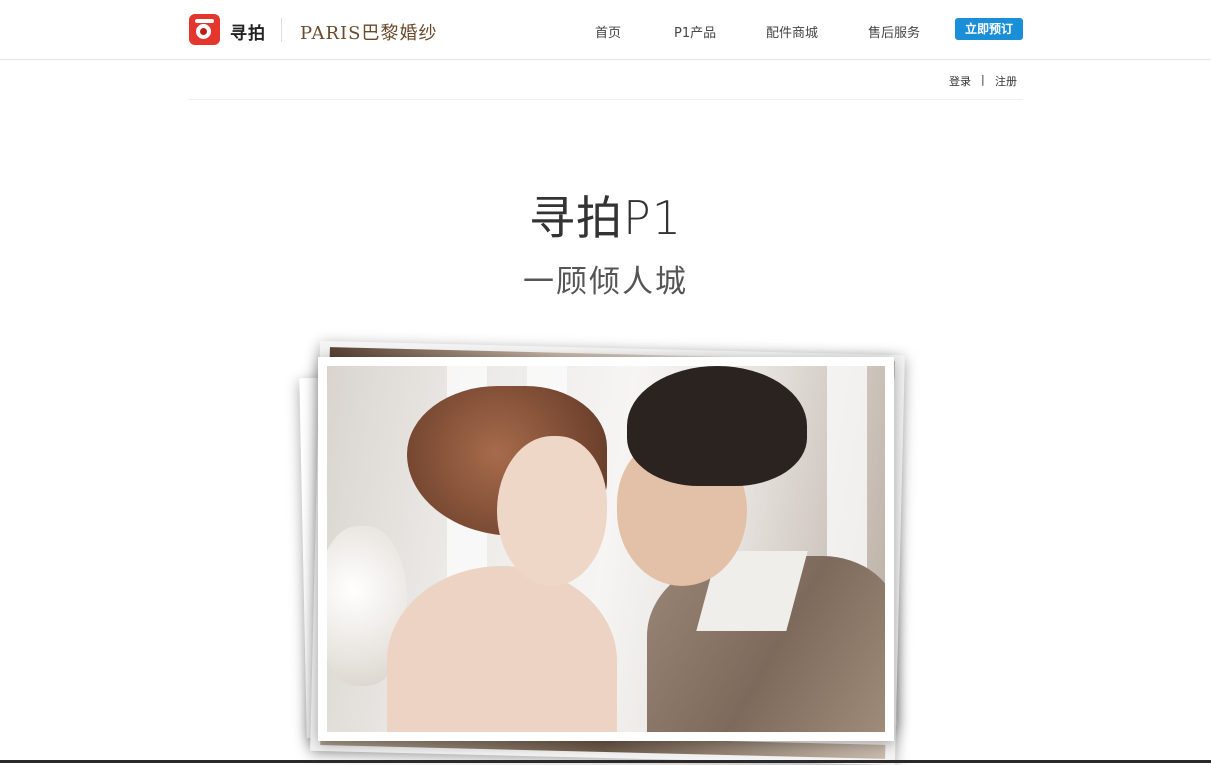 This screenshot has width=1211, height=765. I want to click on nav-home: 首页, so click(608, 31).